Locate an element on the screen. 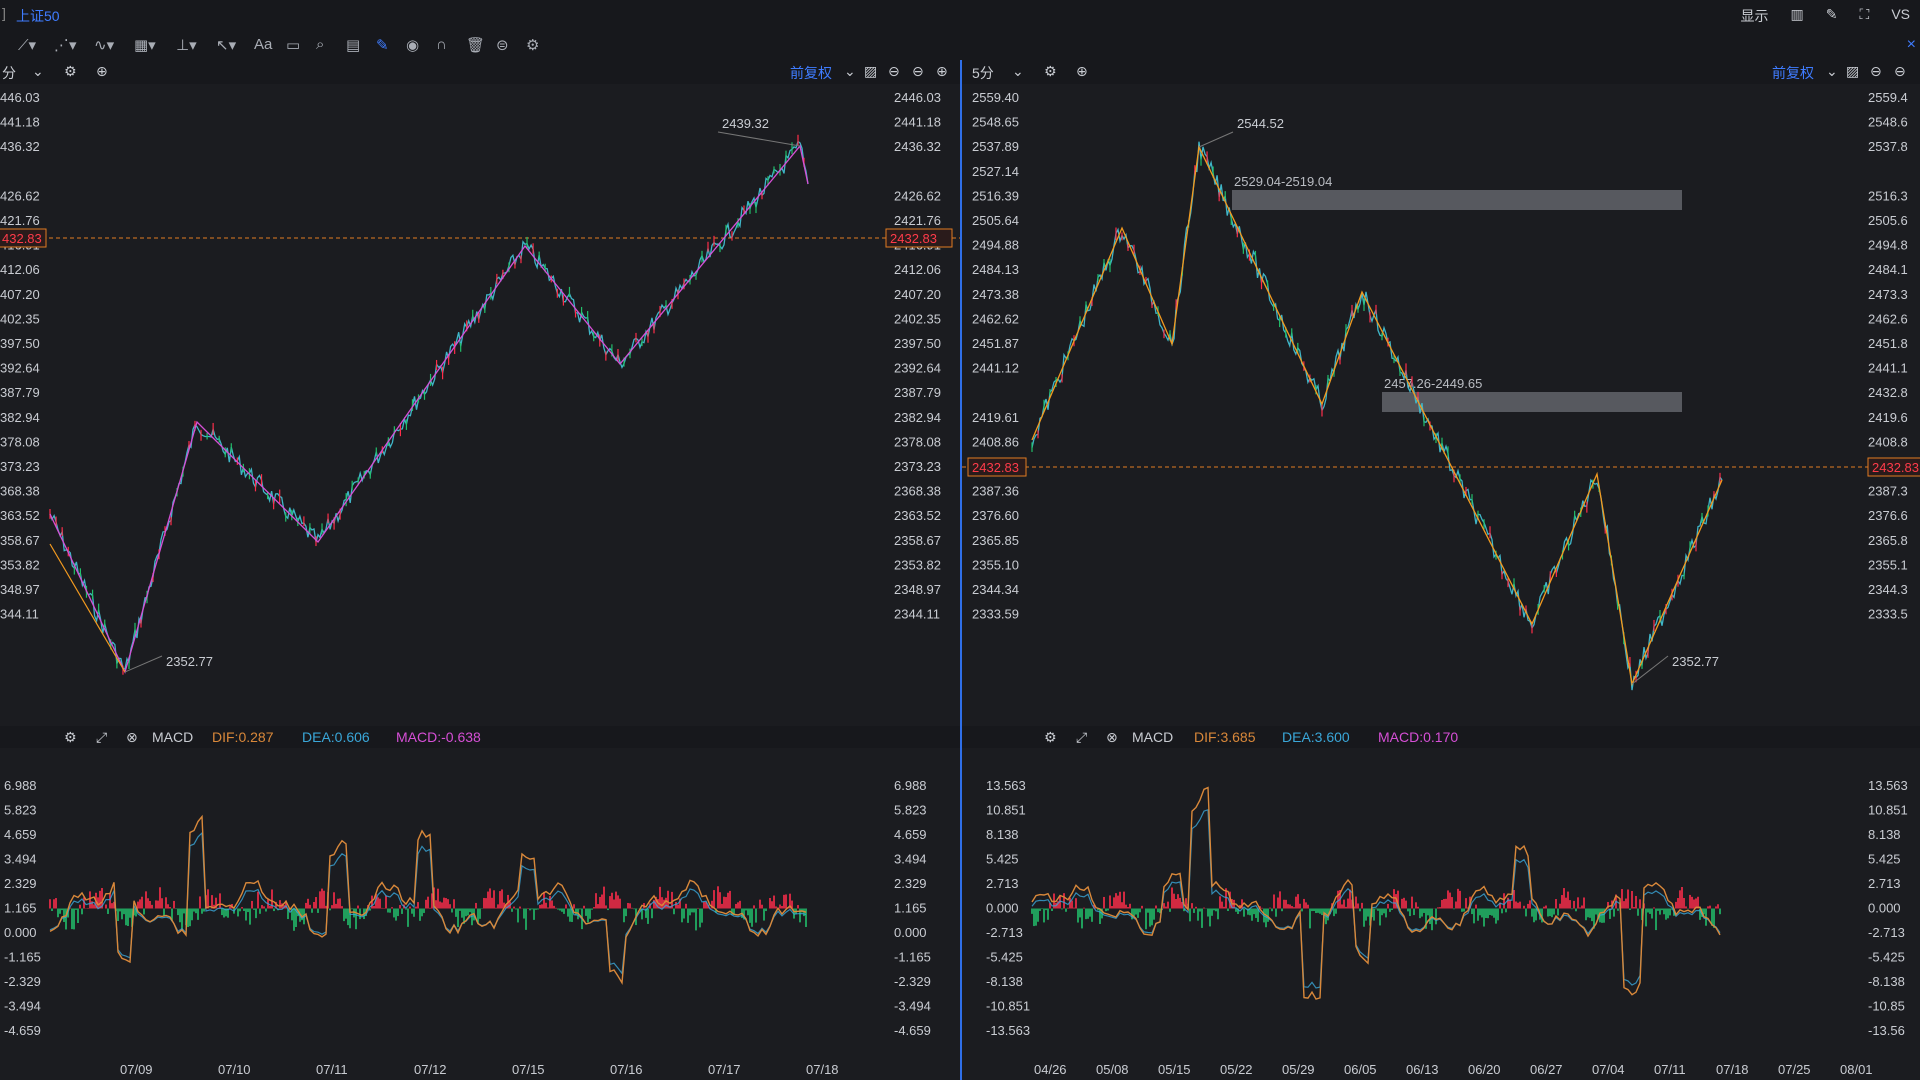 The image size is (1920, 1080). settings-icon: ⚙ is located at coordinates (532, 45).